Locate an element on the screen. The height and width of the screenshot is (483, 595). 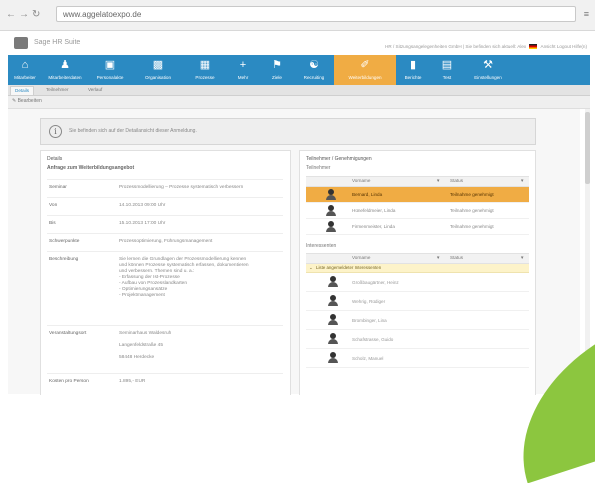
nav-ziele: ⚑ Ziele is located at coordinates (277, 70).